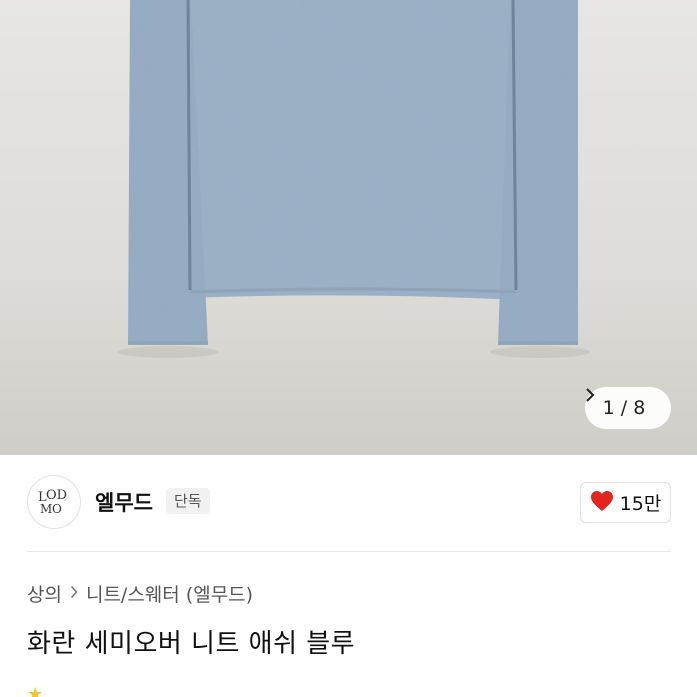 The height and width of the screenshot is (697, 697). I want to click on image-counter: 1 / 8, so click(628, 408).